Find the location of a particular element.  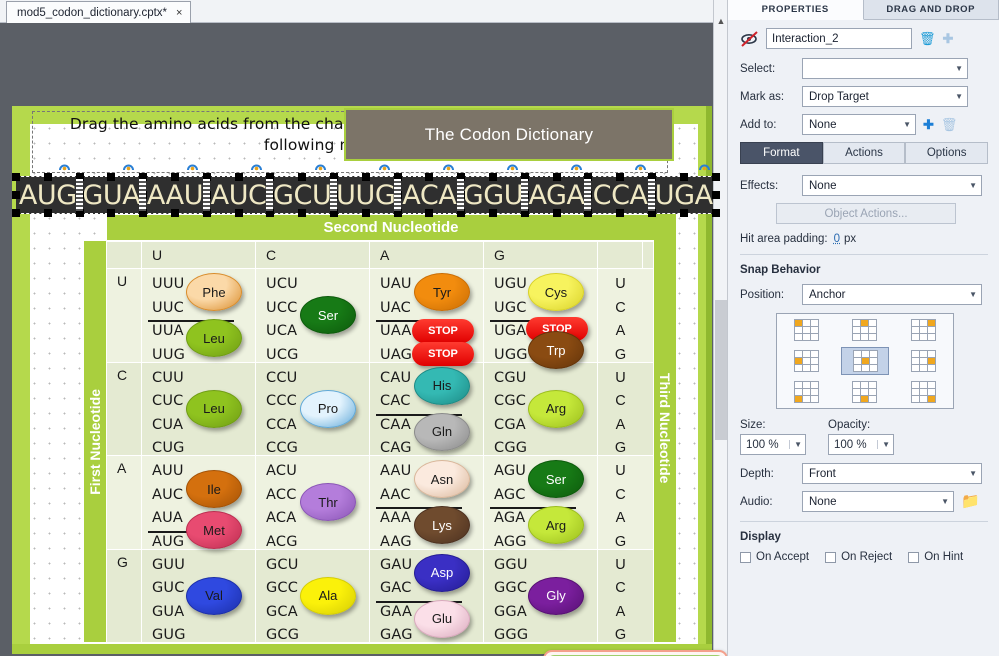

mrna-codon-box: AAU is located at coordinates (175, 195).